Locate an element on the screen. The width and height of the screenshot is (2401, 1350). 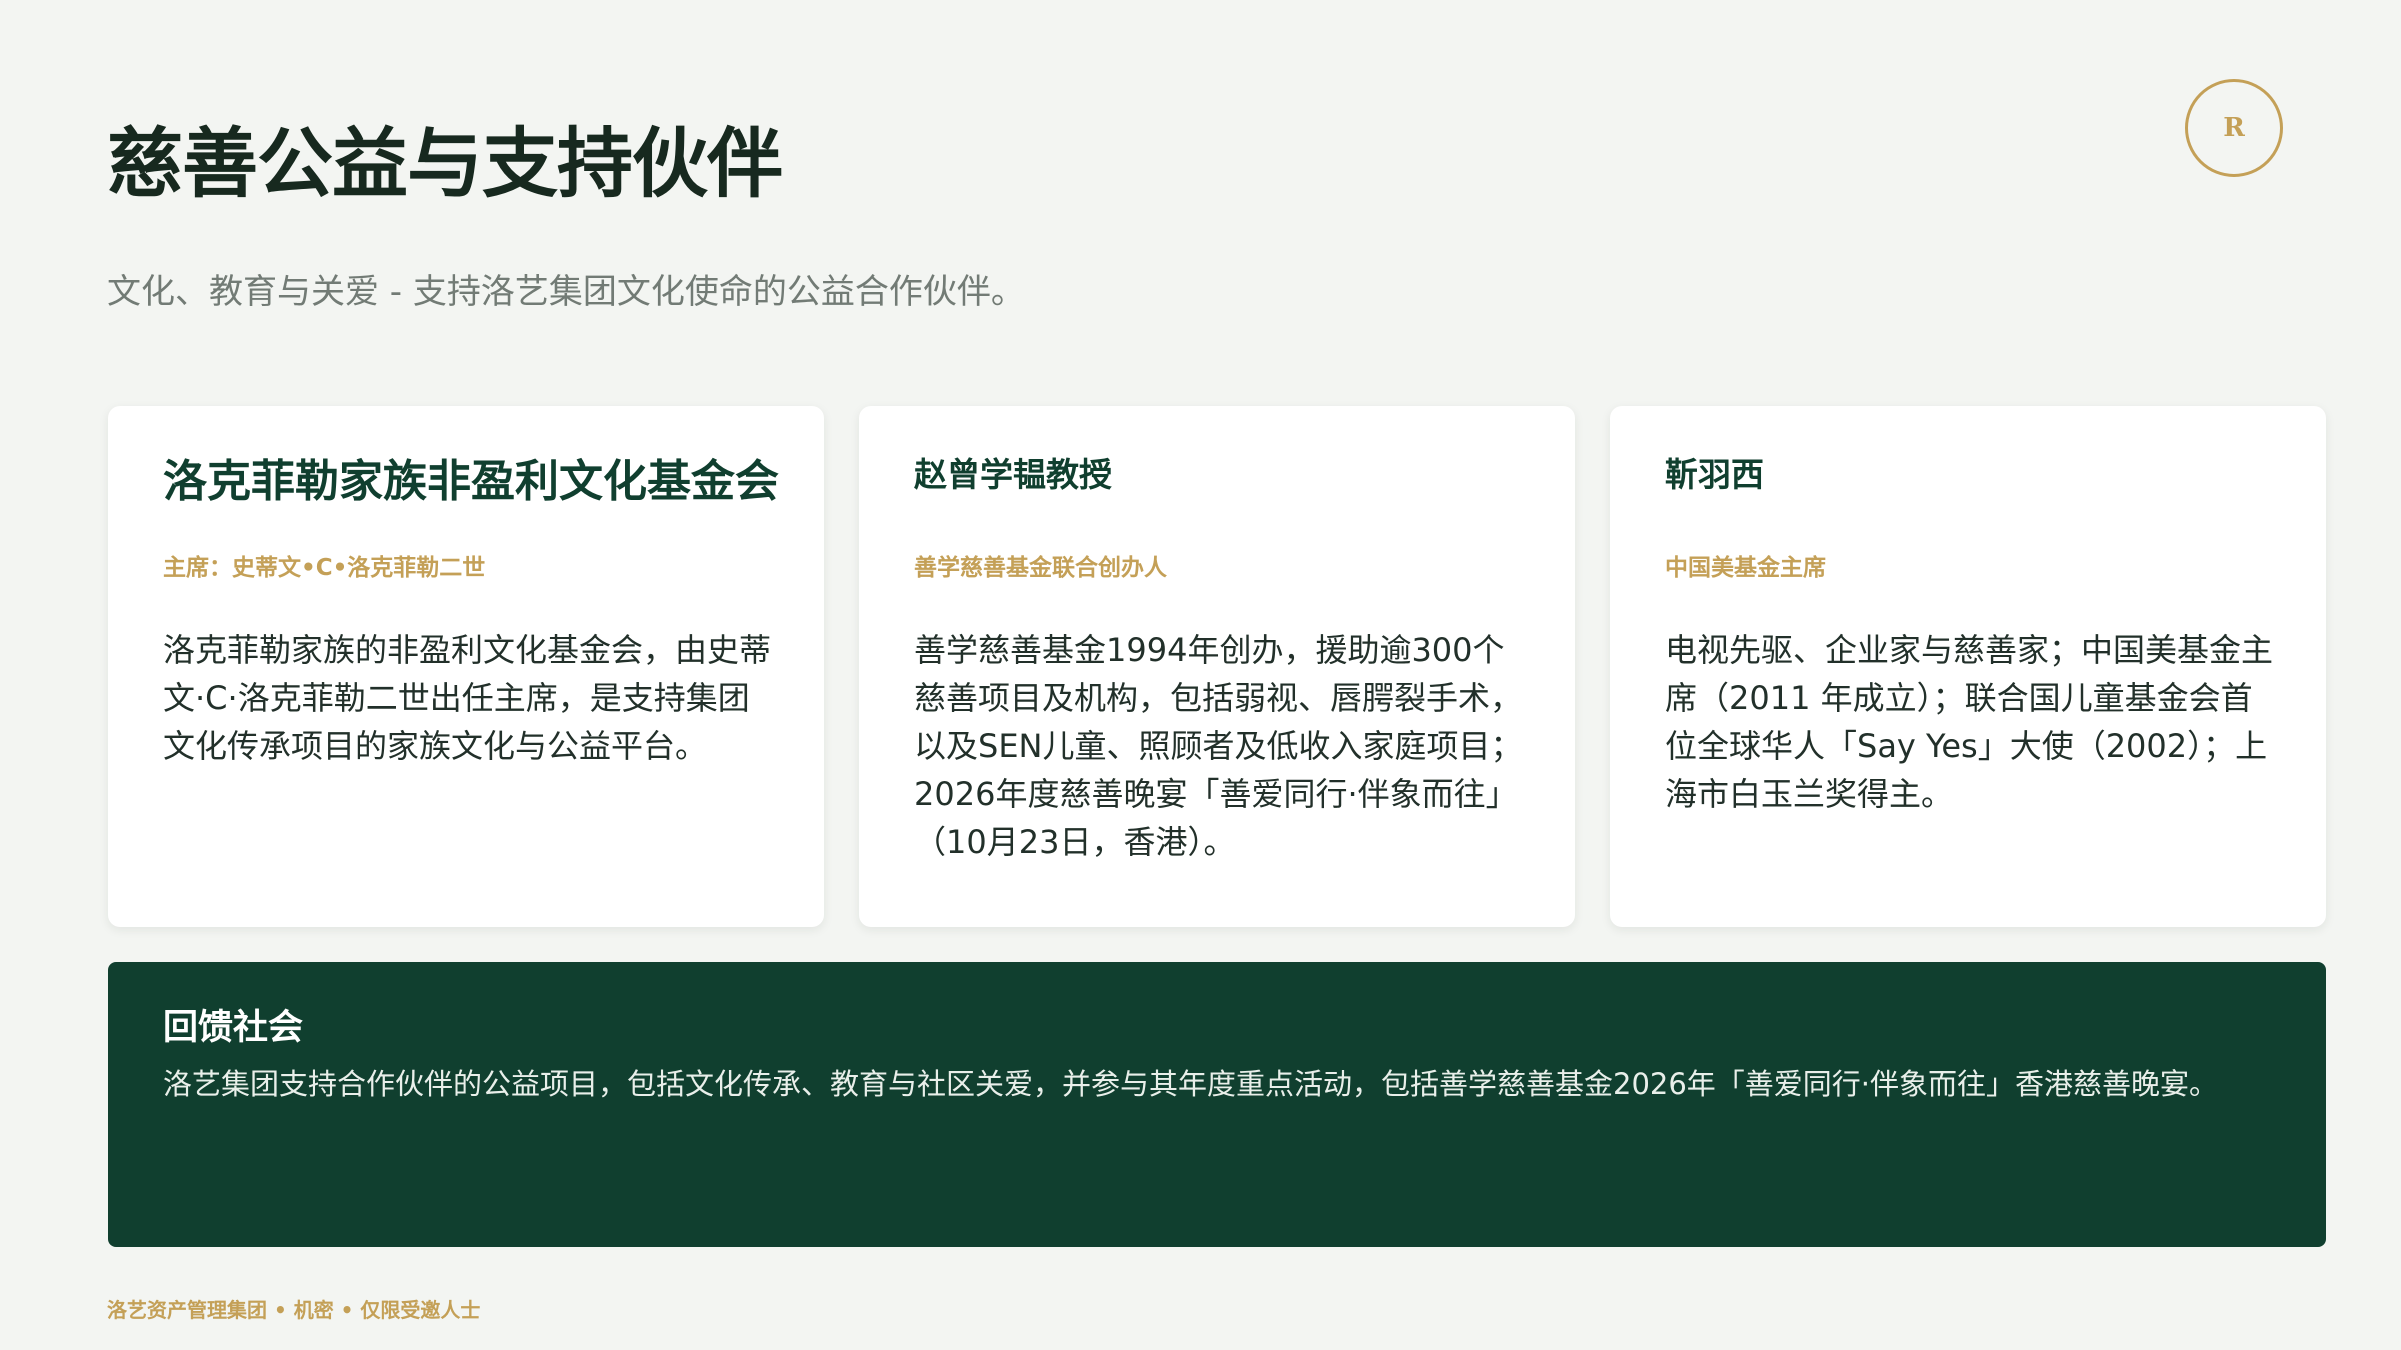
logo-letter: R is located at coordinates (2234, 128).